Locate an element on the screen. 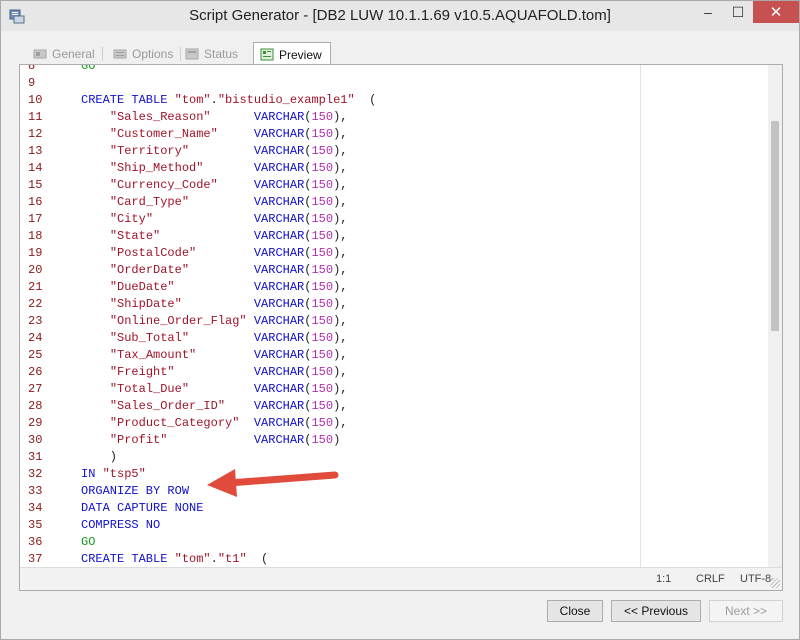  line-number: 14 is located at coordinates (35, 168).